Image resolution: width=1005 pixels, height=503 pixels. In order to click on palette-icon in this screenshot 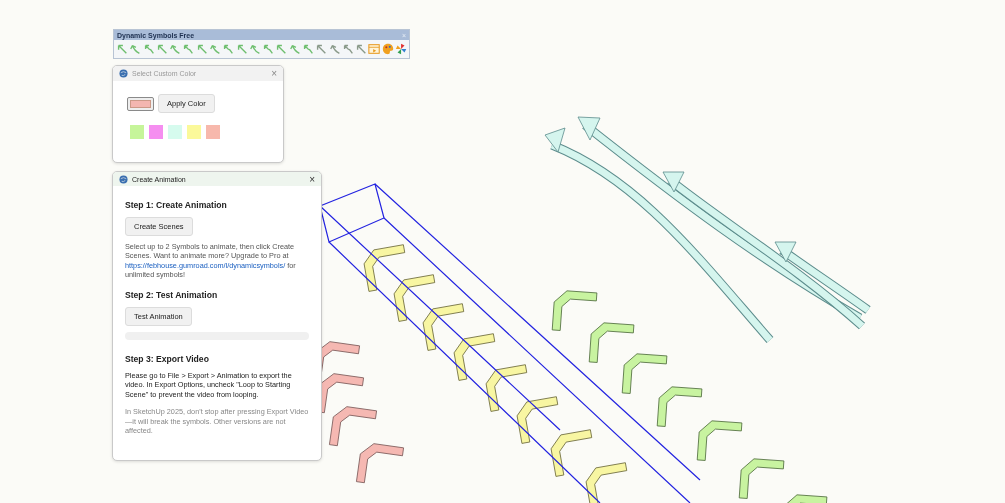, I will do `click(387, 49)`.